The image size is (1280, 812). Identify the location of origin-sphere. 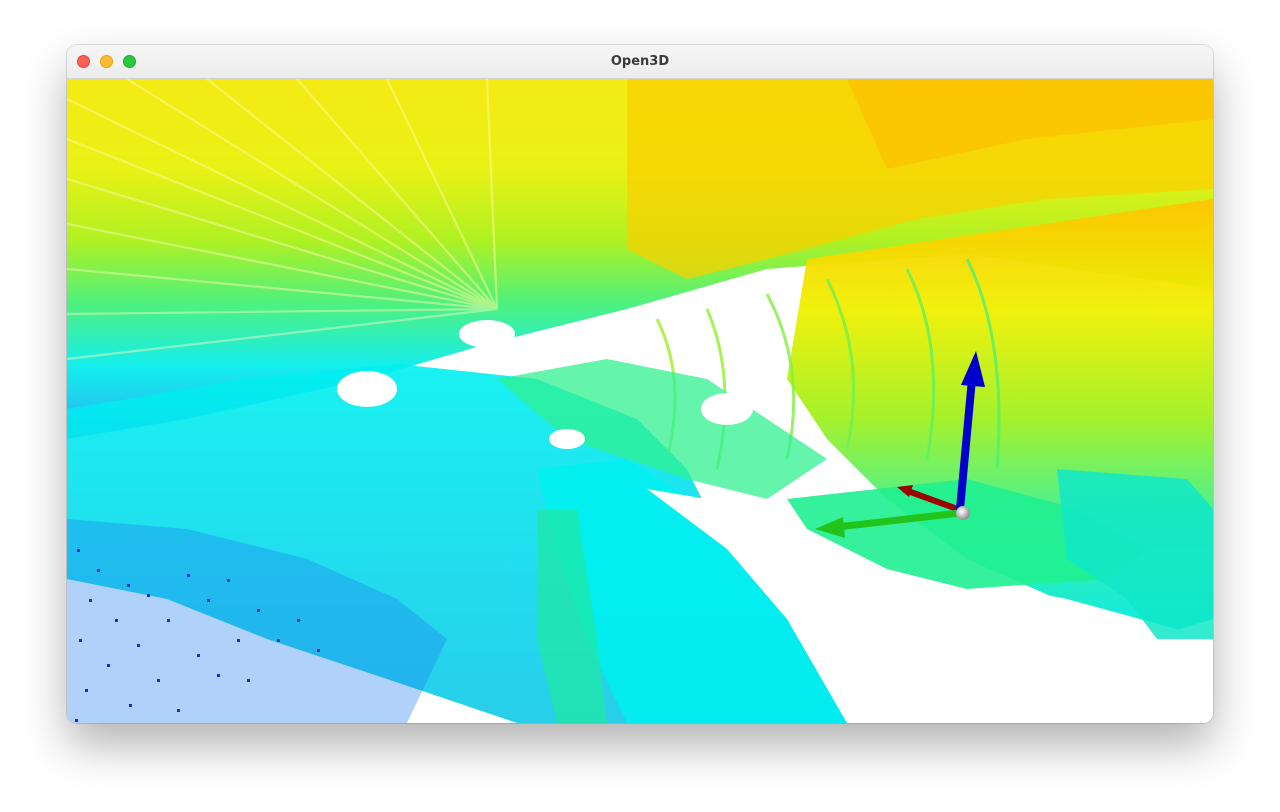
(963, 513).